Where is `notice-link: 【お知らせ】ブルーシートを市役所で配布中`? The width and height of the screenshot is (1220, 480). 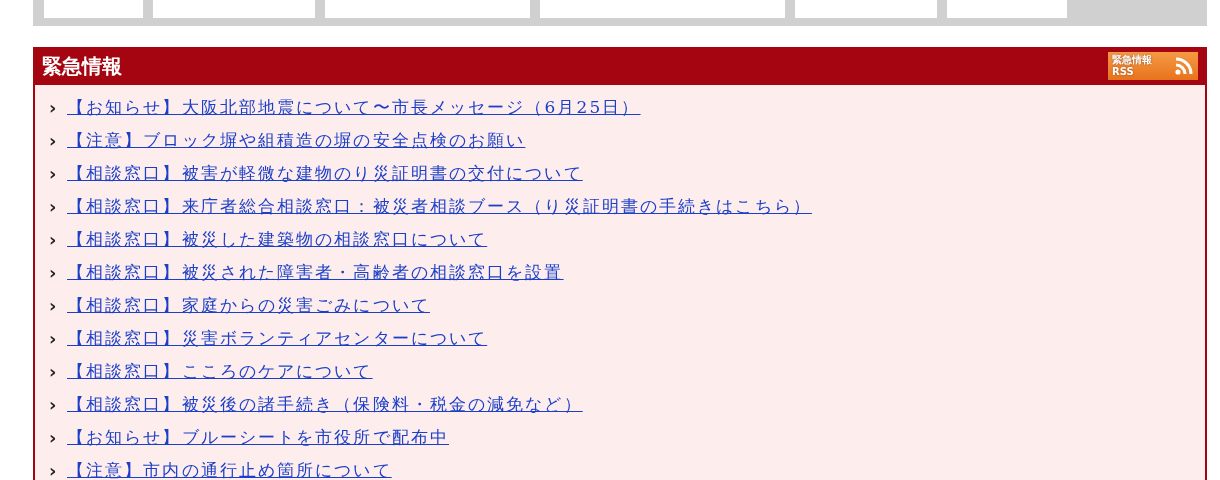 notice-link: 【お知らせ】ブルーシートを市役所で配布中 is located at coordinates (258, 437).